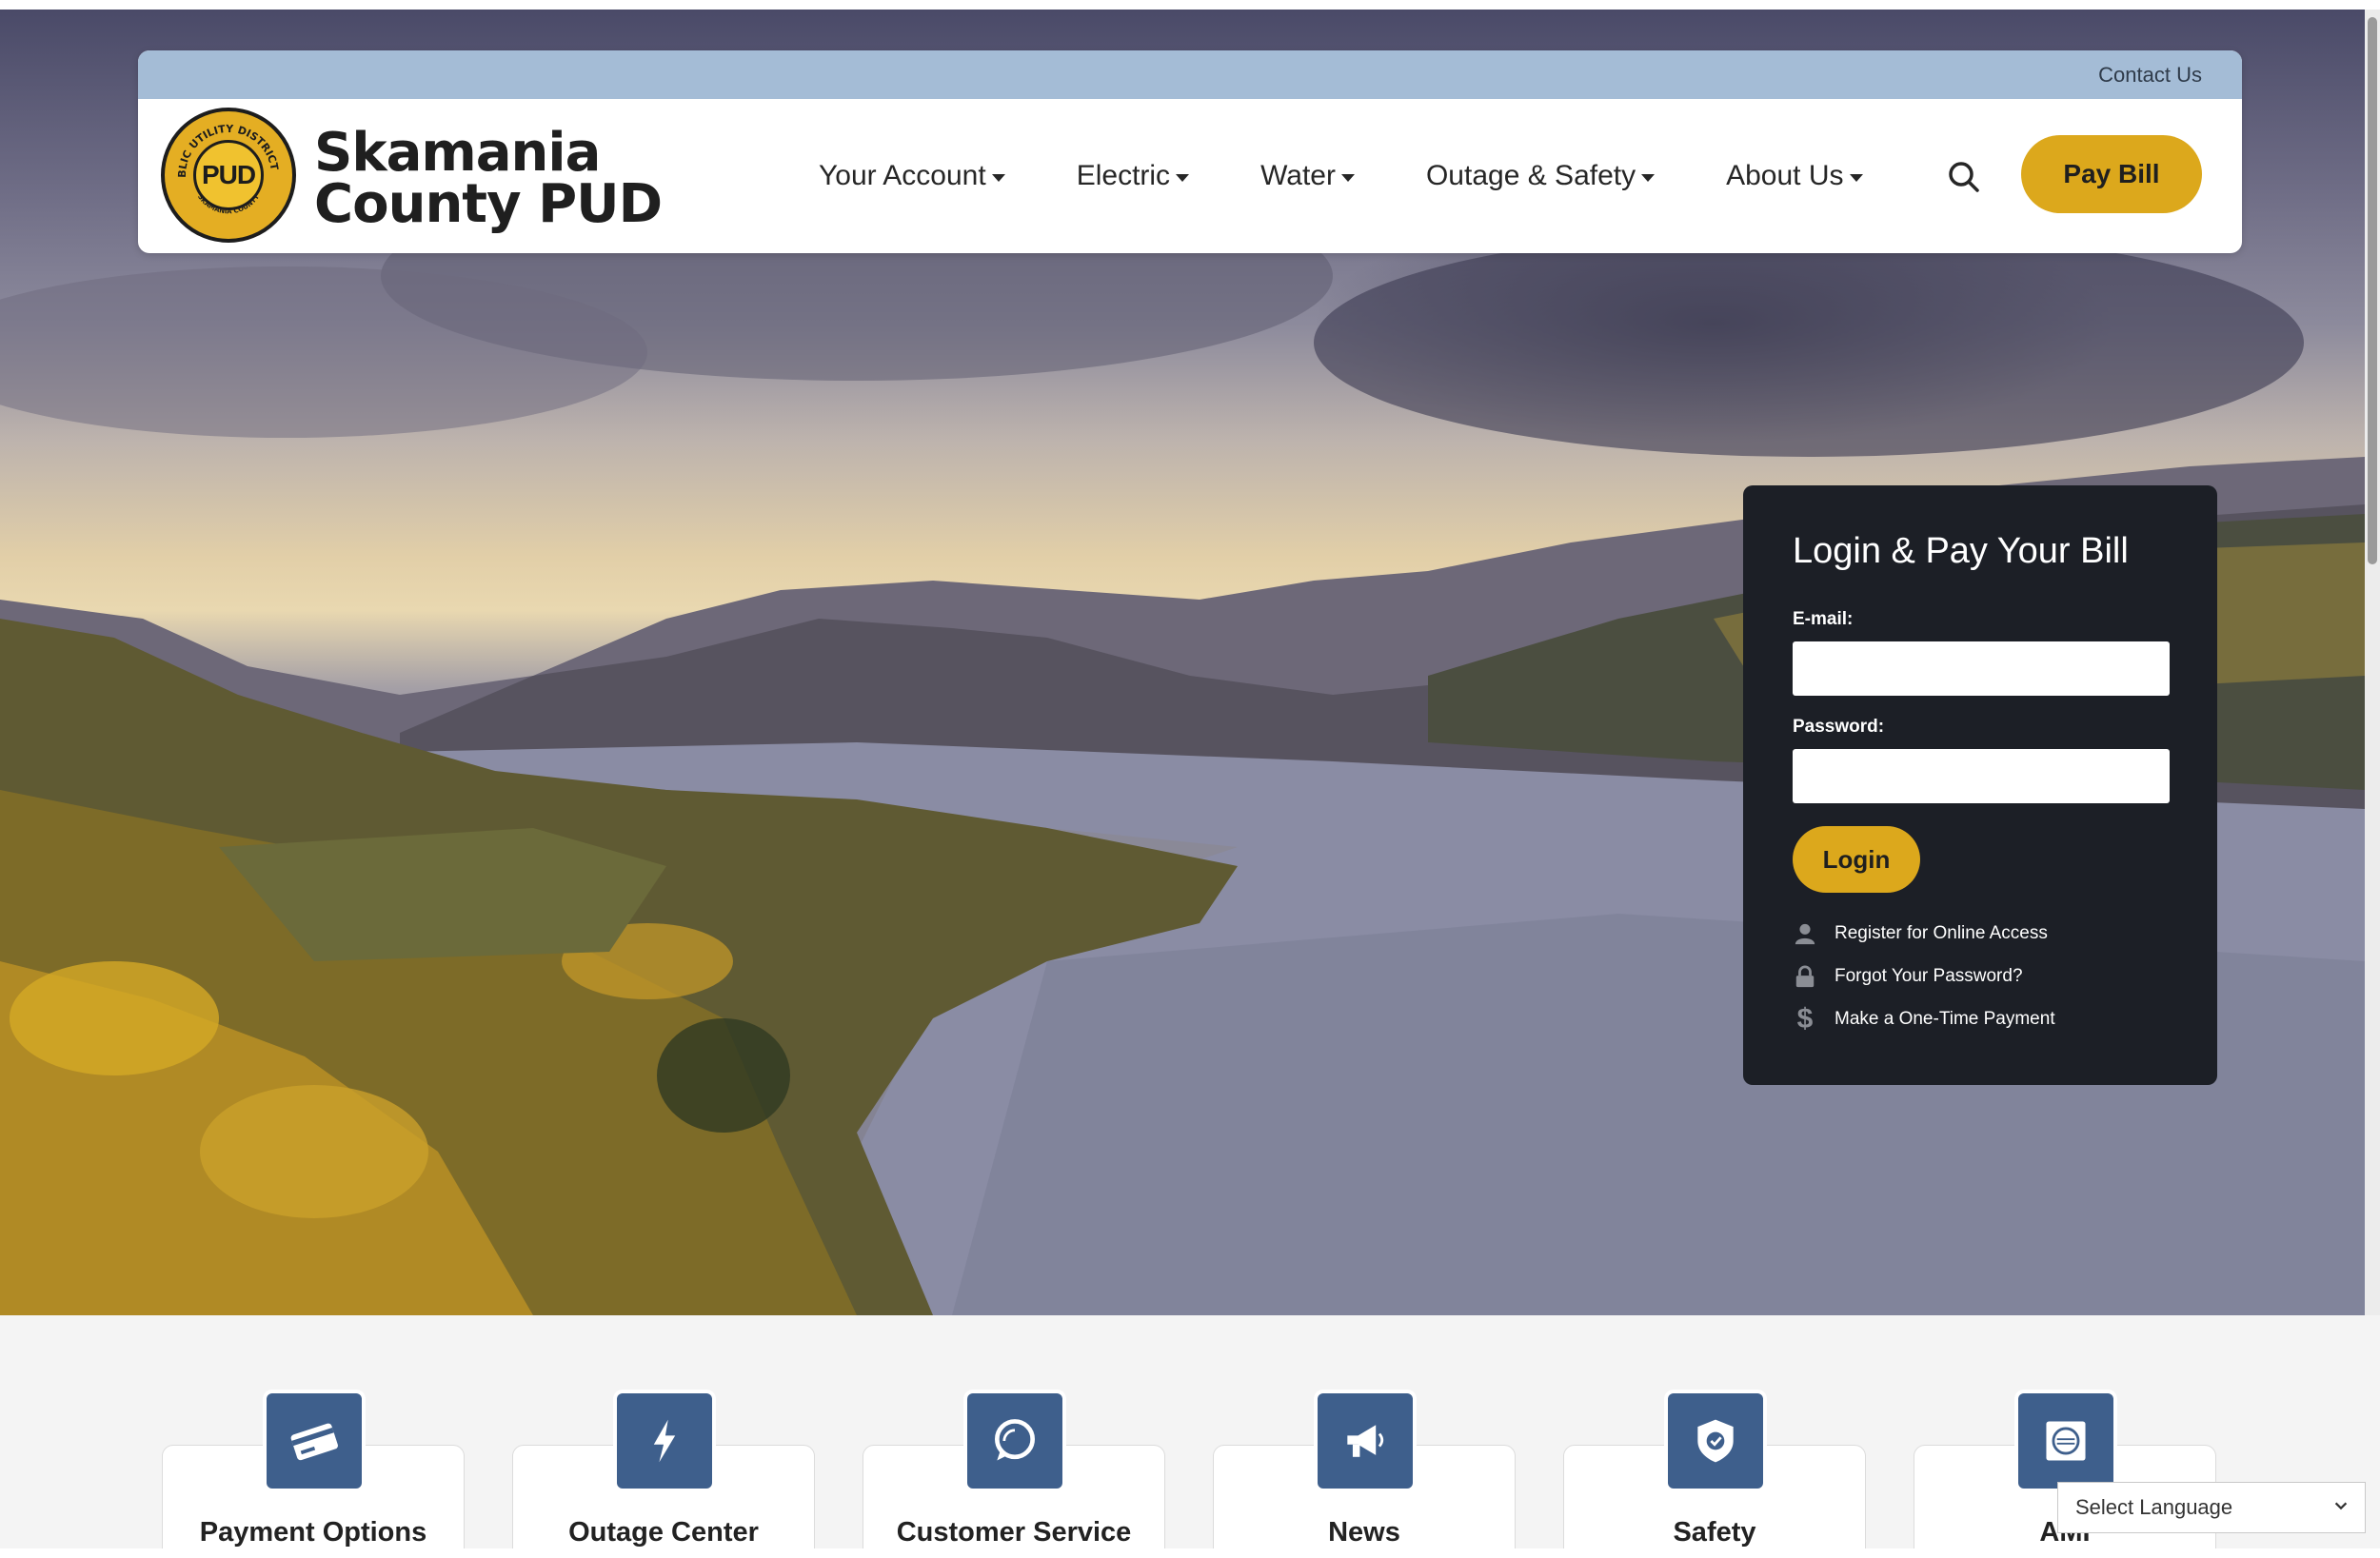 The image size is (2380, 1558). Describe the element at coordinates (2150, 75) in the screenshot. I see `contact-us-link: Contact Us` at that location.